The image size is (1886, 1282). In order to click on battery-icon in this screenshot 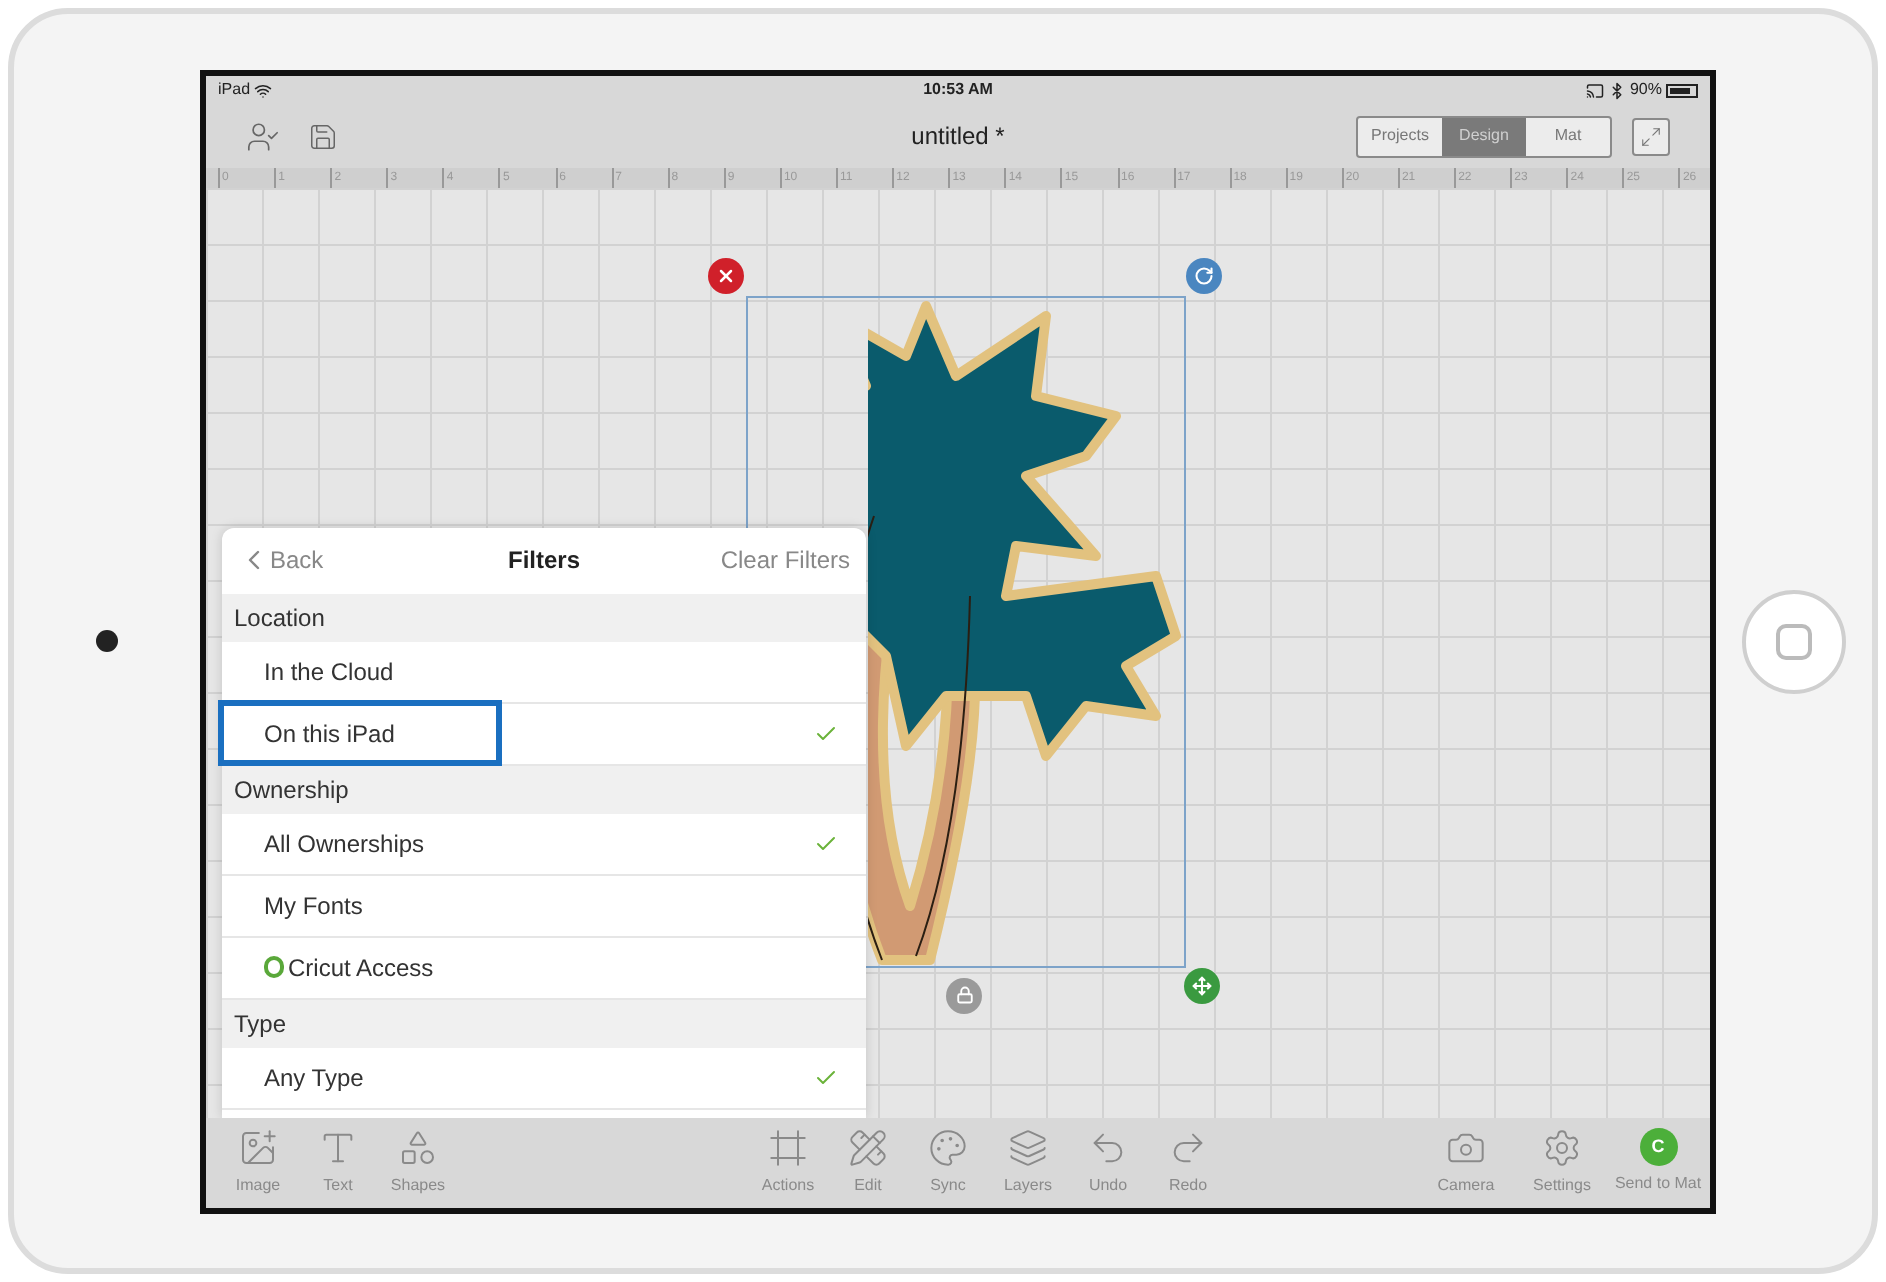, I will do `click(1681, 90)`.